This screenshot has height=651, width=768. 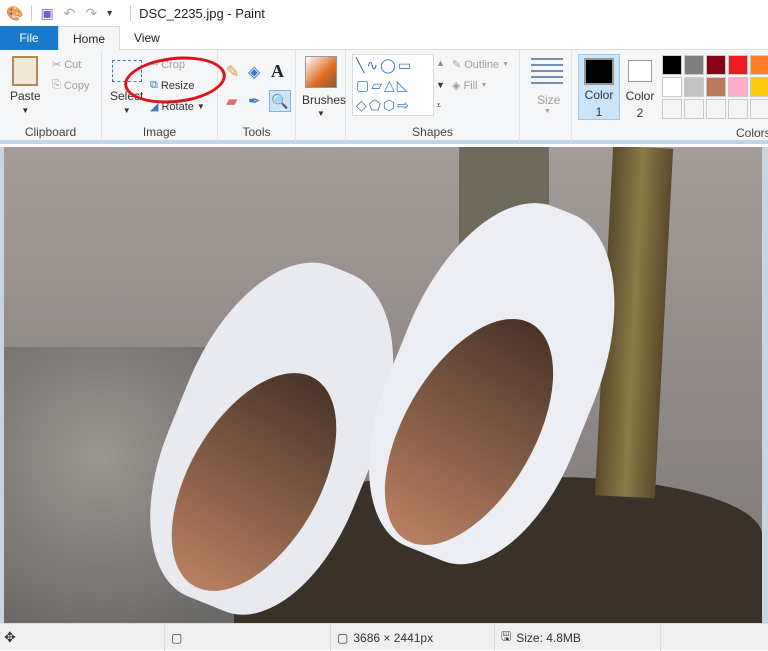 What do you see at coordinates (232, 101) in the screenshot?
I see `eraser-icon: ▰` at bounding box center [232, 101].